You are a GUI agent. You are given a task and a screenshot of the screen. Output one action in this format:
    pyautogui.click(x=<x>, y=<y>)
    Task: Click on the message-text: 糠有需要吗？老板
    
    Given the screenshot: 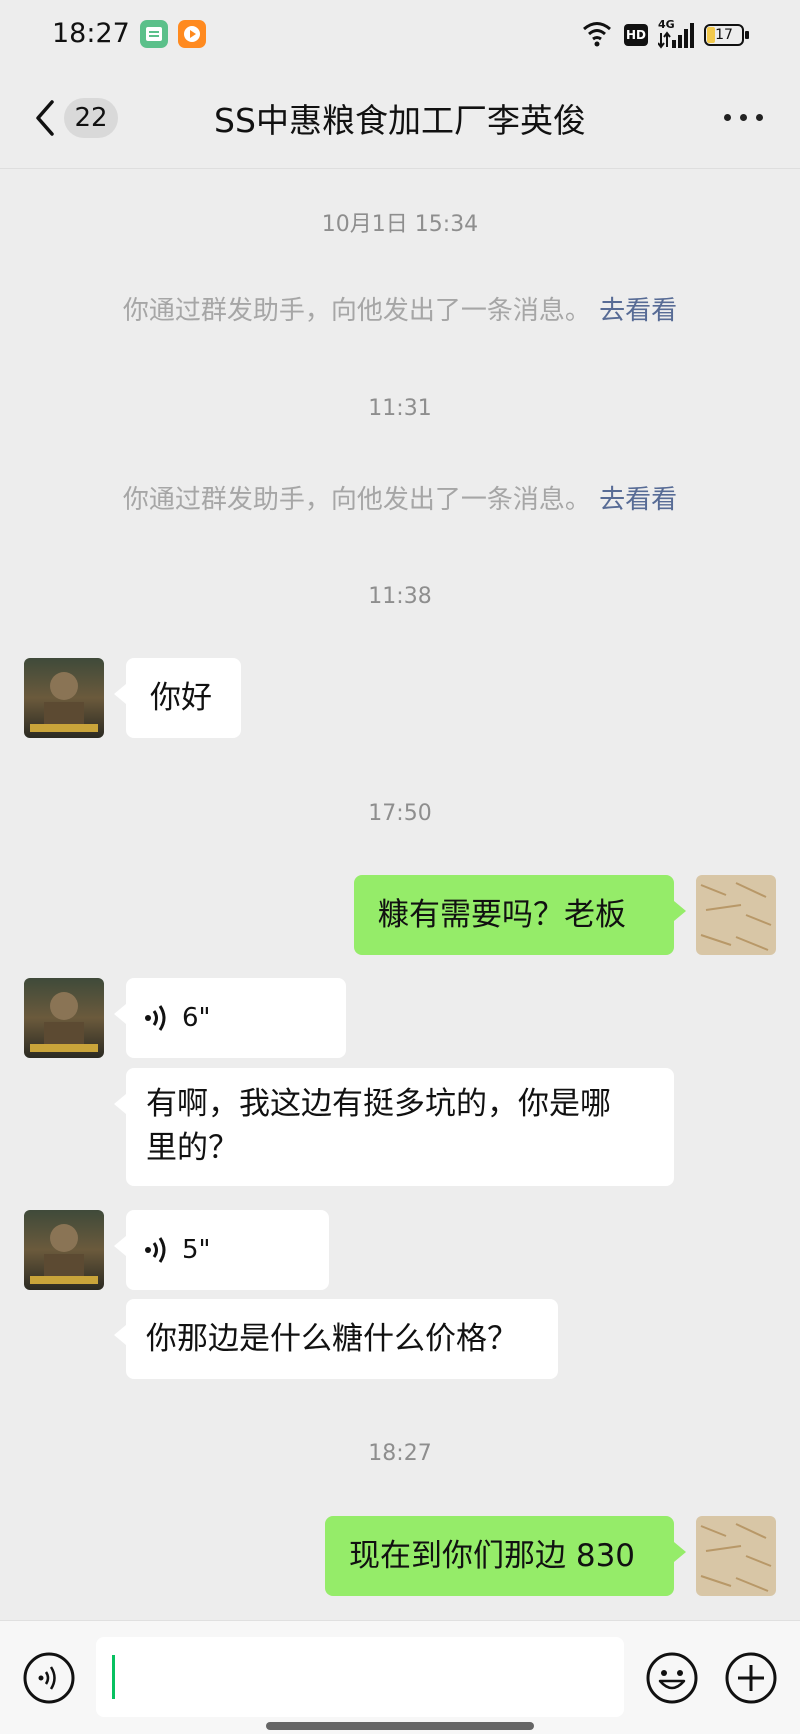 What is the action you would take?
    pyautogui.click(x=502, y=915)
    